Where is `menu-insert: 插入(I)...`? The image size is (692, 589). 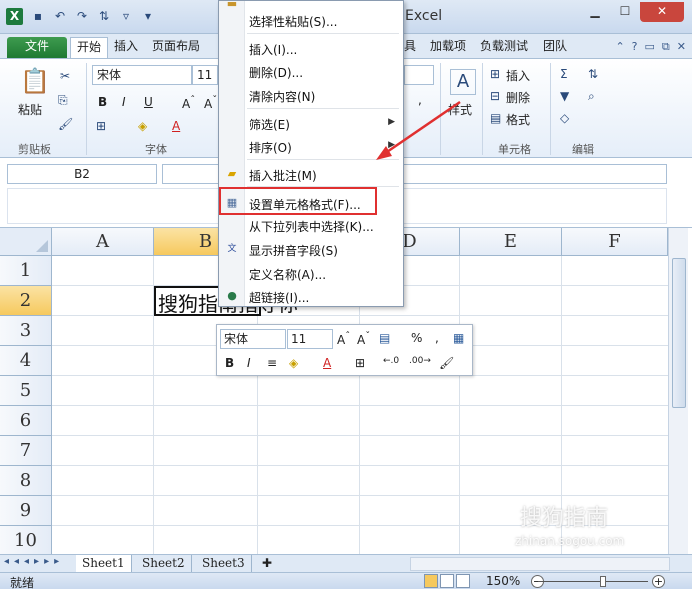
menu-insert: 插入(I)... is located at coordinates (273, 49).